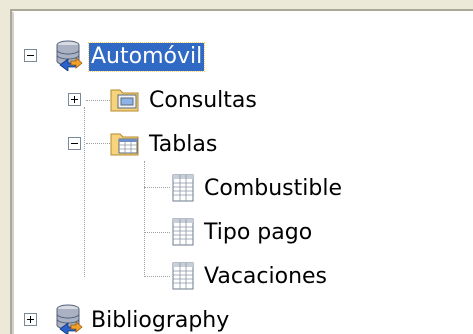 Image resolution: width=473 pixels, height=334 pixels. I want to click on tree-node-consultas: Consultas, so click(164, 100).